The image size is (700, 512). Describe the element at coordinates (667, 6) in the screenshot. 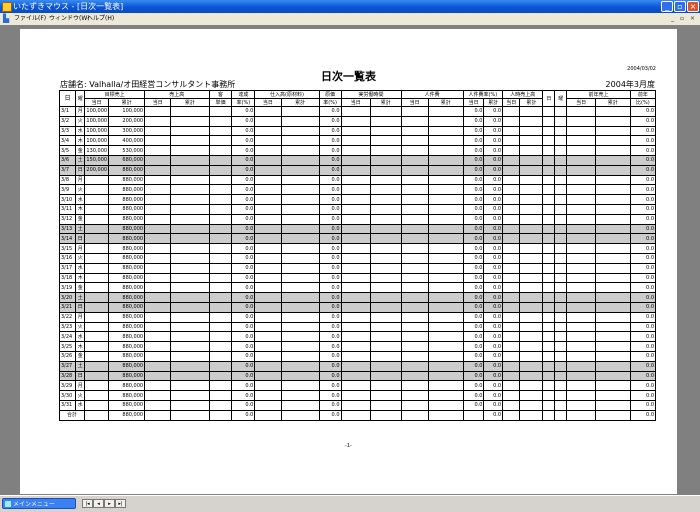

I see `minimize-button: _` at that location.